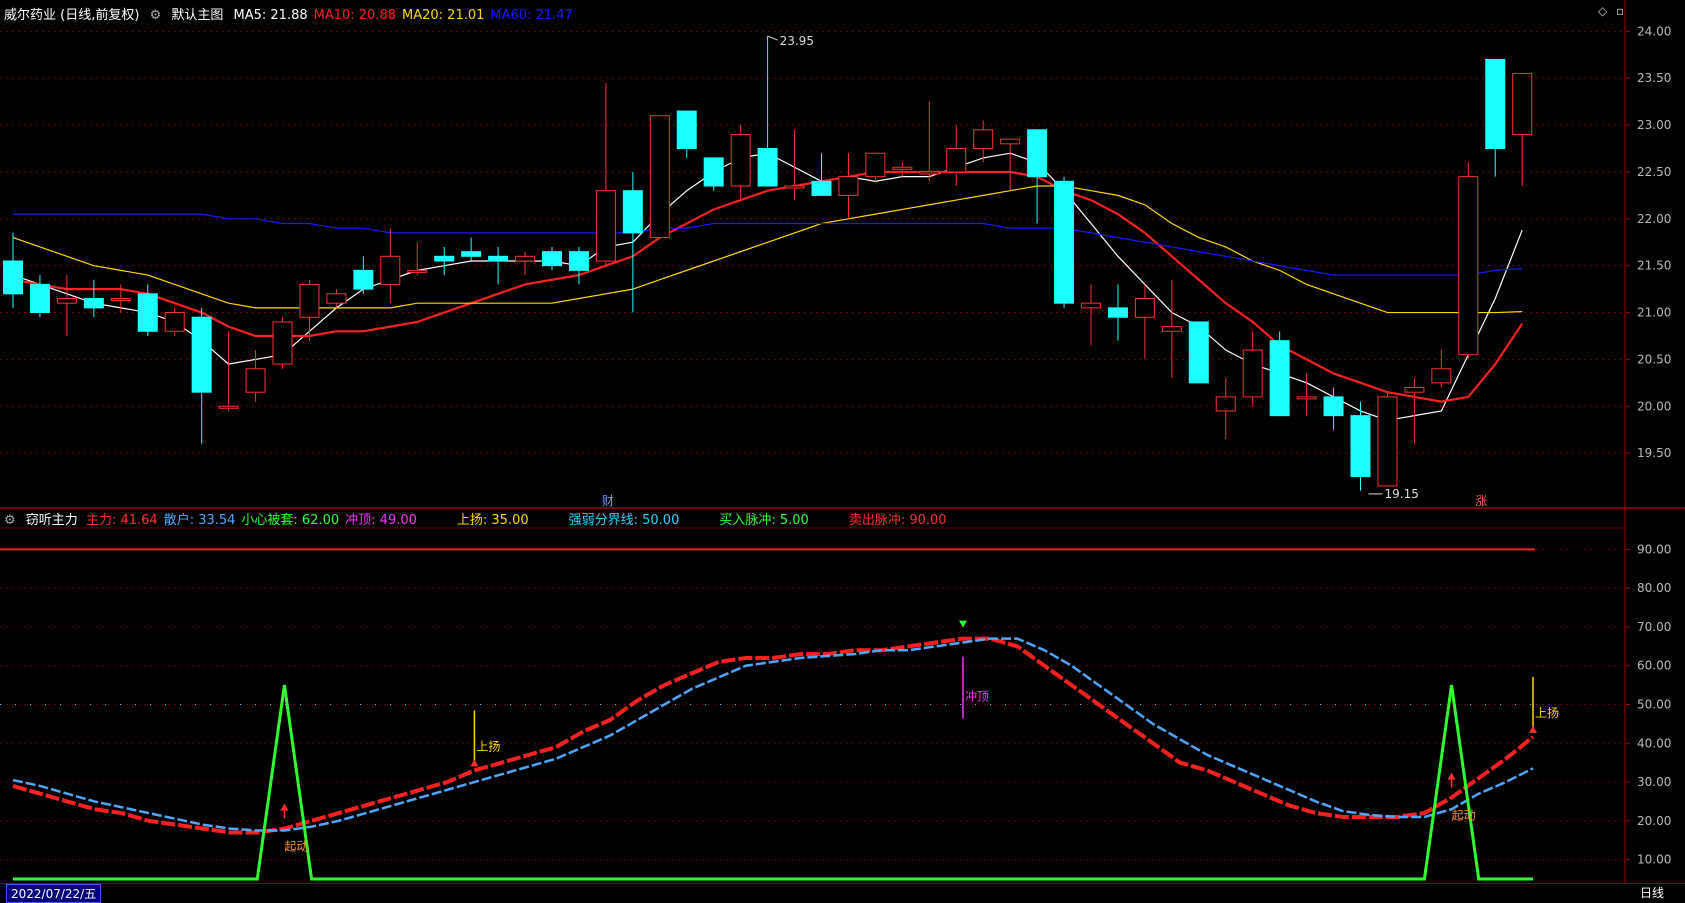 The image size is (1685, 903). Describe the element at coordinates (381, 520) in the screenshot. I see `indicator-legend-3: 冲顶: 49.00` at that location.